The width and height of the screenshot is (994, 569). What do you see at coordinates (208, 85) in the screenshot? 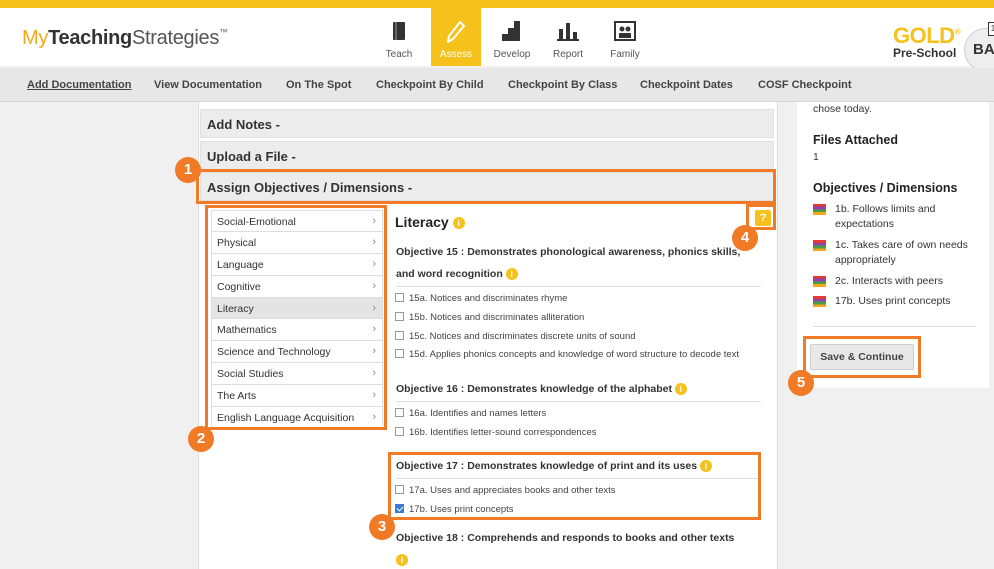
I see `subnav-view-documentation: View Documentation` at bounding box center [208, 85].